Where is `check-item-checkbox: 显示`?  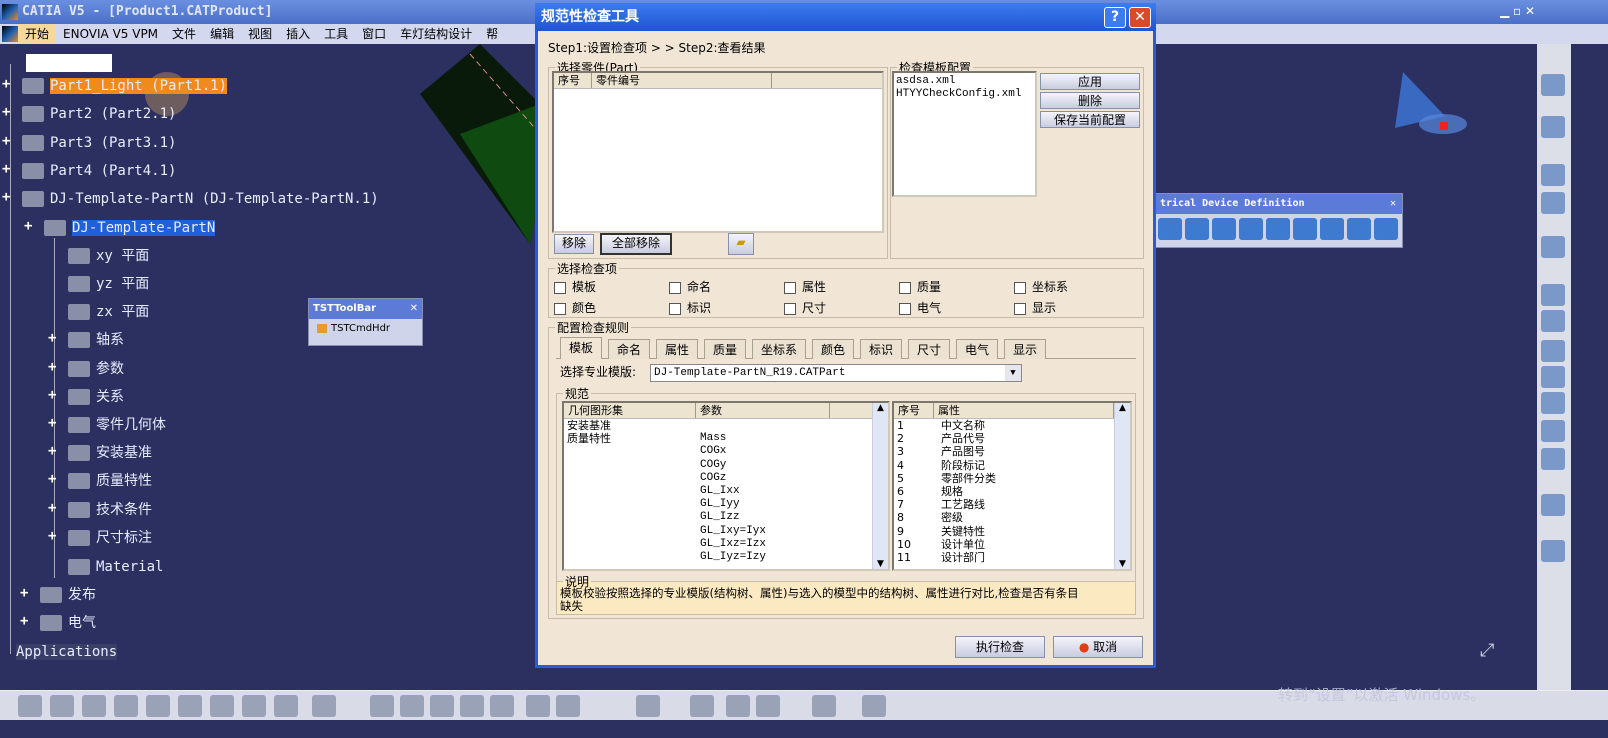 check-item-checkbox: 显示 is located at coordinates (1035, 307).